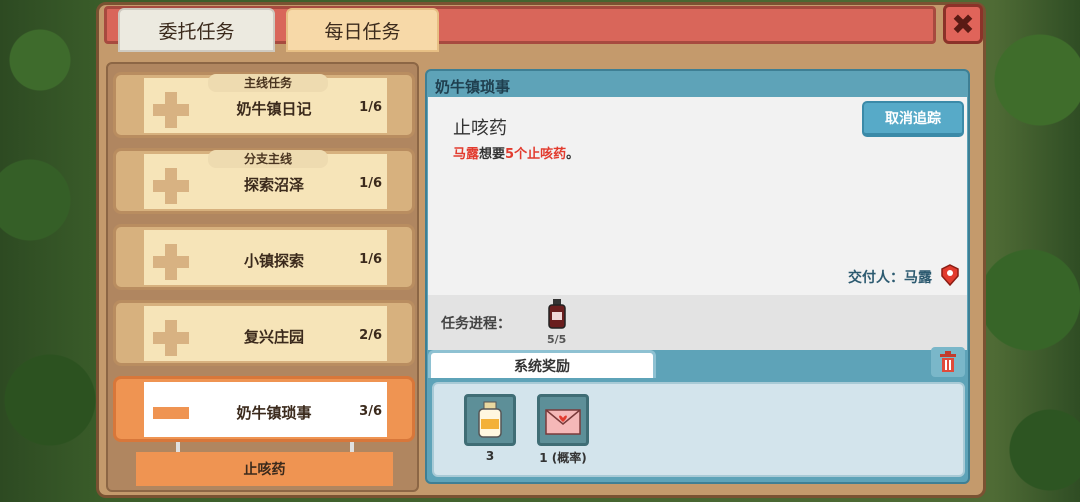 This screenshot has height=502, width=1080. I want to click on quest-progress-count: 2/6, so click(370, 335).